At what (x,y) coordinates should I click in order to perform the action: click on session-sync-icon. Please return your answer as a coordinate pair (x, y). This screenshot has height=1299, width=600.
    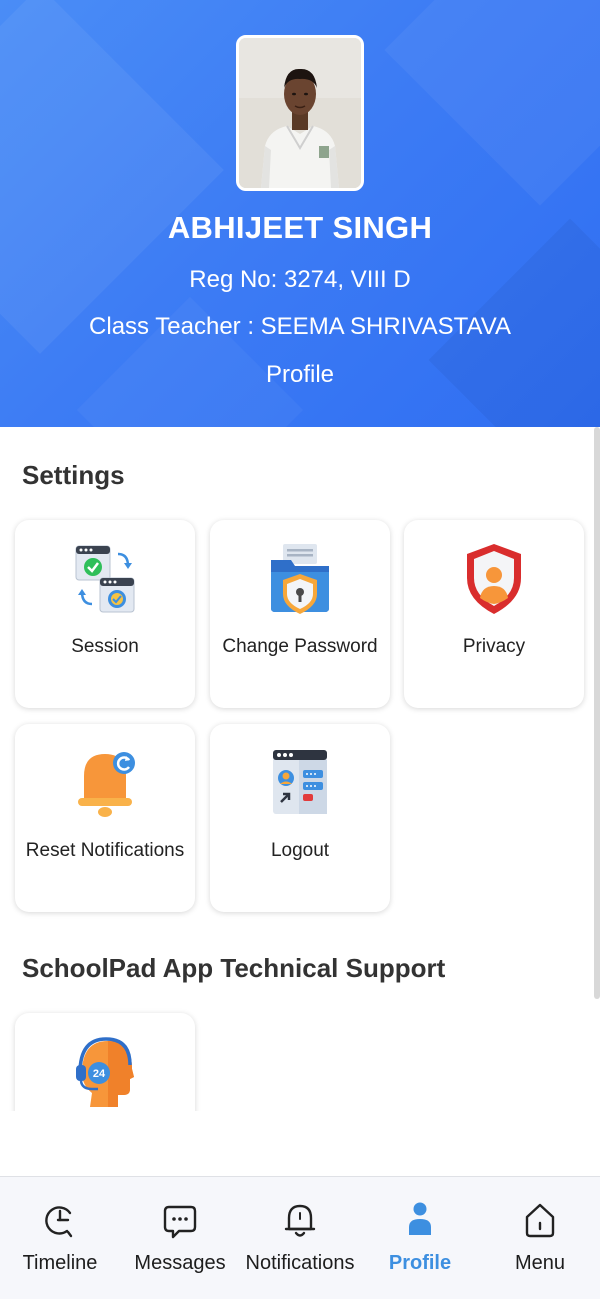
    Looking at the image, I should click on (105, 579).